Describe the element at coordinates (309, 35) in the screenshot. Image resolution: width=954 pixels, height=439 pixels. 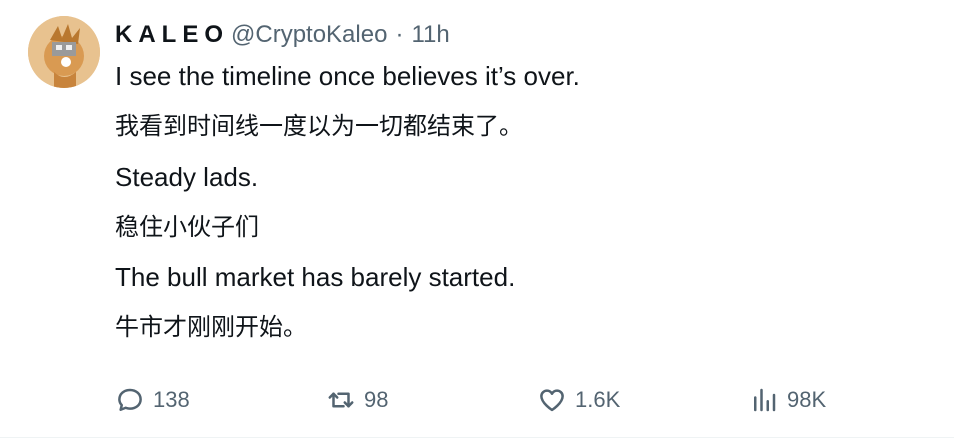
I see `author-handle: @CryptoKaleo` at that location.